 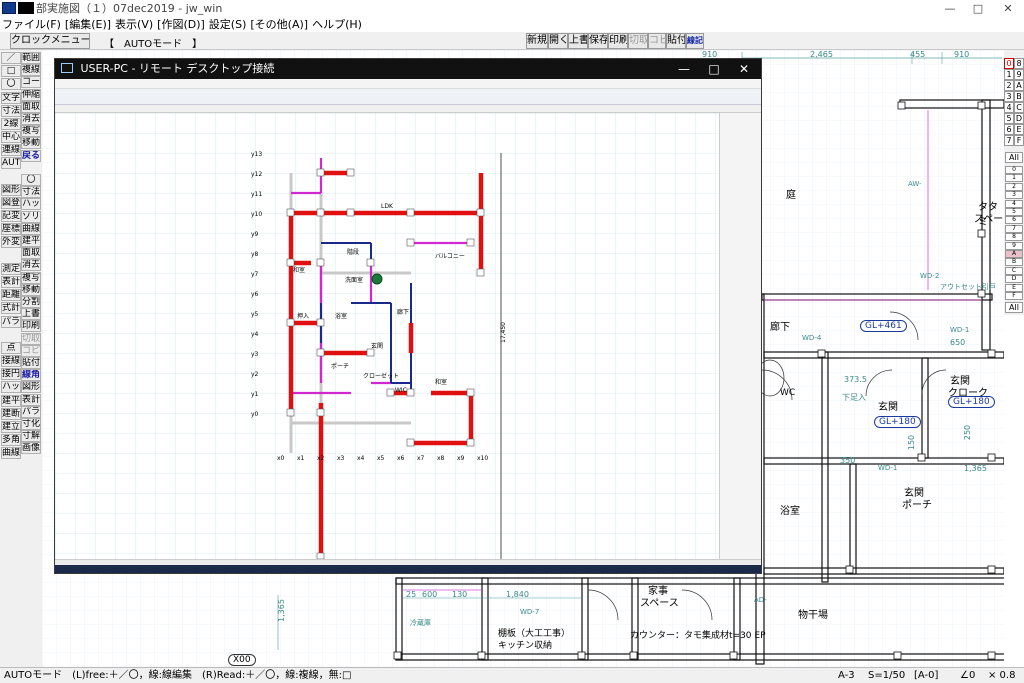 I want to click on right-tool-14: 曲線, so click(x=31, y=228).